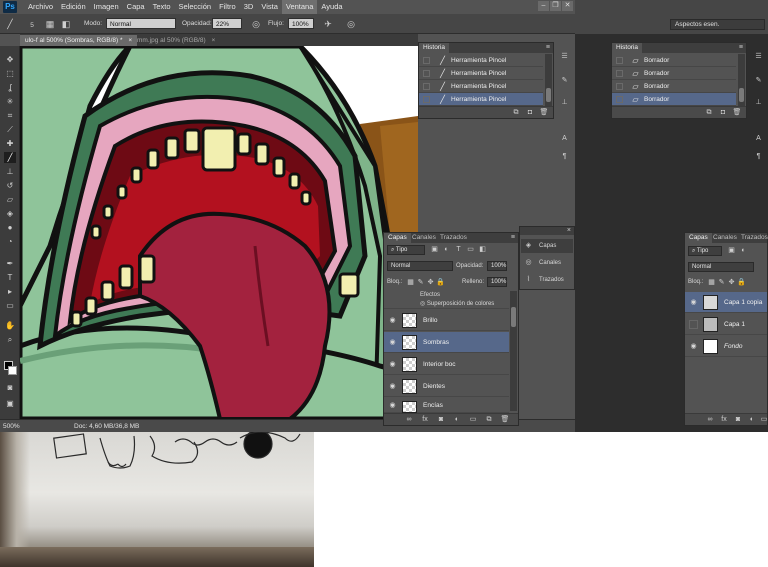 The width and height of the screenshot is (768, 567). I want to click on pixel-filter-icon: ▣, so click(731, 250).